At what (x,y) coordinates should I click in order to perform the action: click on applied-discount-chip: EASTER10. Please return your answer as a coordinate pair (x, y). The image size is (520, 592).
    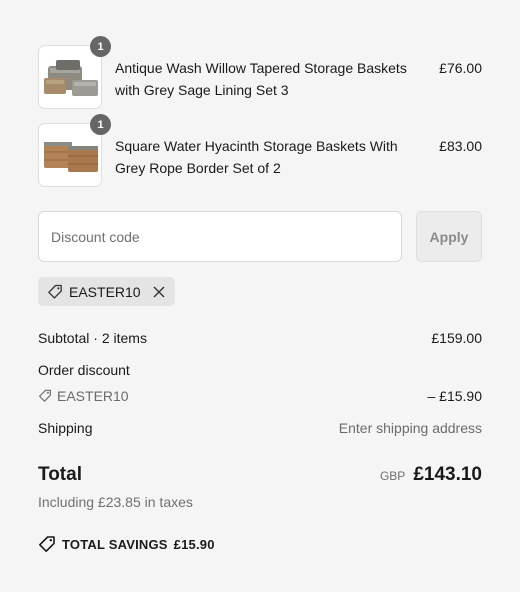
    Looking at the image, I should click on (106, 291).